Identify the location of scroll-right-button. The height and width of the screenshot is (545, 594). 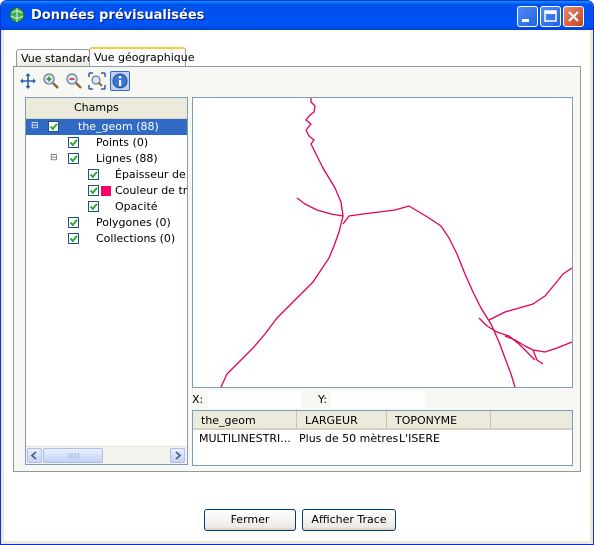
(177, 455).